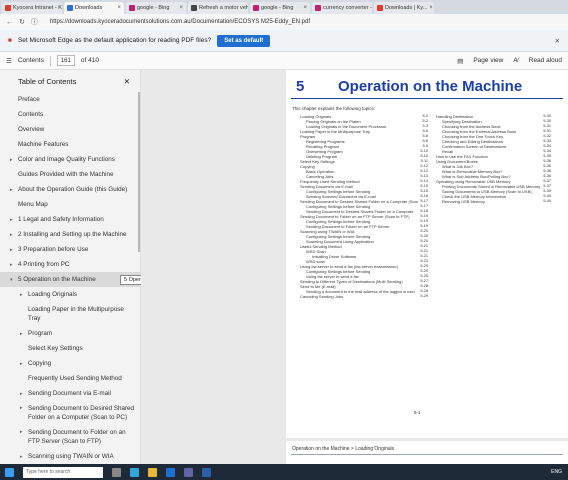  What do you see at coordinates (545, 60) in the screenshot?
I see `read-aloud-button: Read aloud` at bounding box center [545, 60].